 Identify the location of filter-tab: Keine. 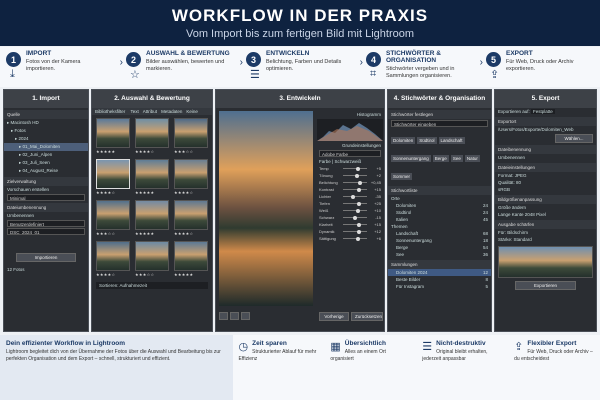
(192, 111).